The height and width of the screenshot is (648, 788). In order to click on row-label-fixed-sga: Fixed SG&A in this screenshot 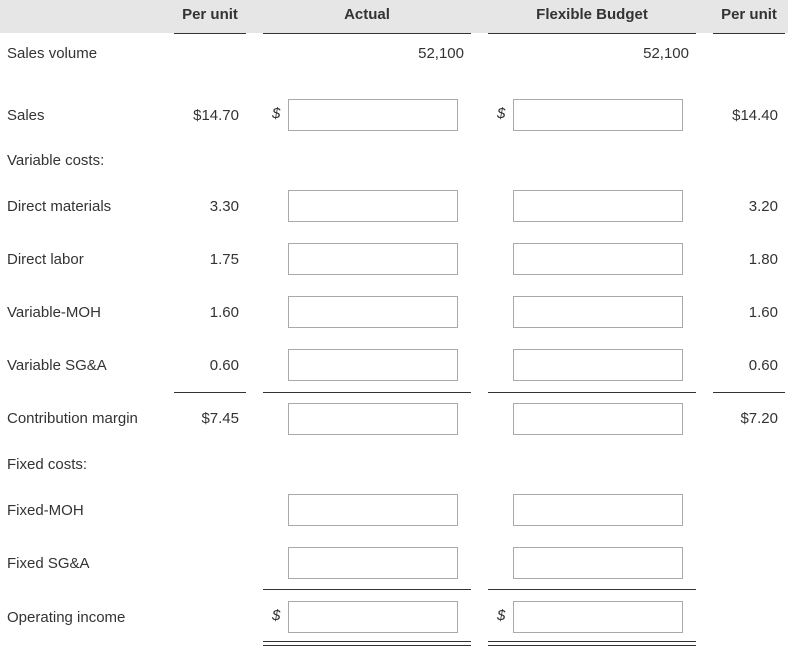, I will do `click(48, 563)`.